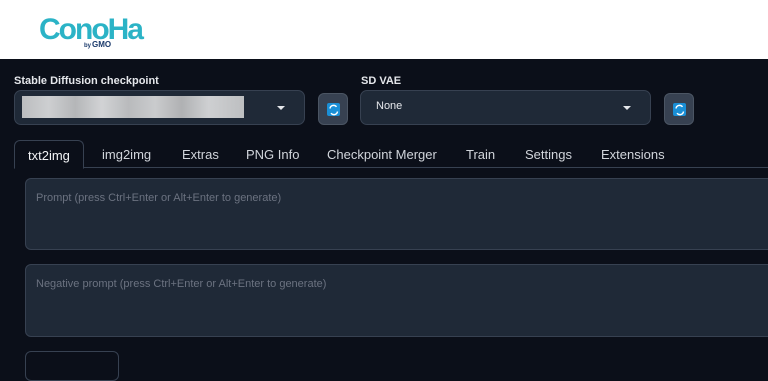 This screenshot has height=381, width=768. What do you see at coordinates (480, 154) in the screenshot?
I see `tab-train: Train` at bounding box center [480, 154].